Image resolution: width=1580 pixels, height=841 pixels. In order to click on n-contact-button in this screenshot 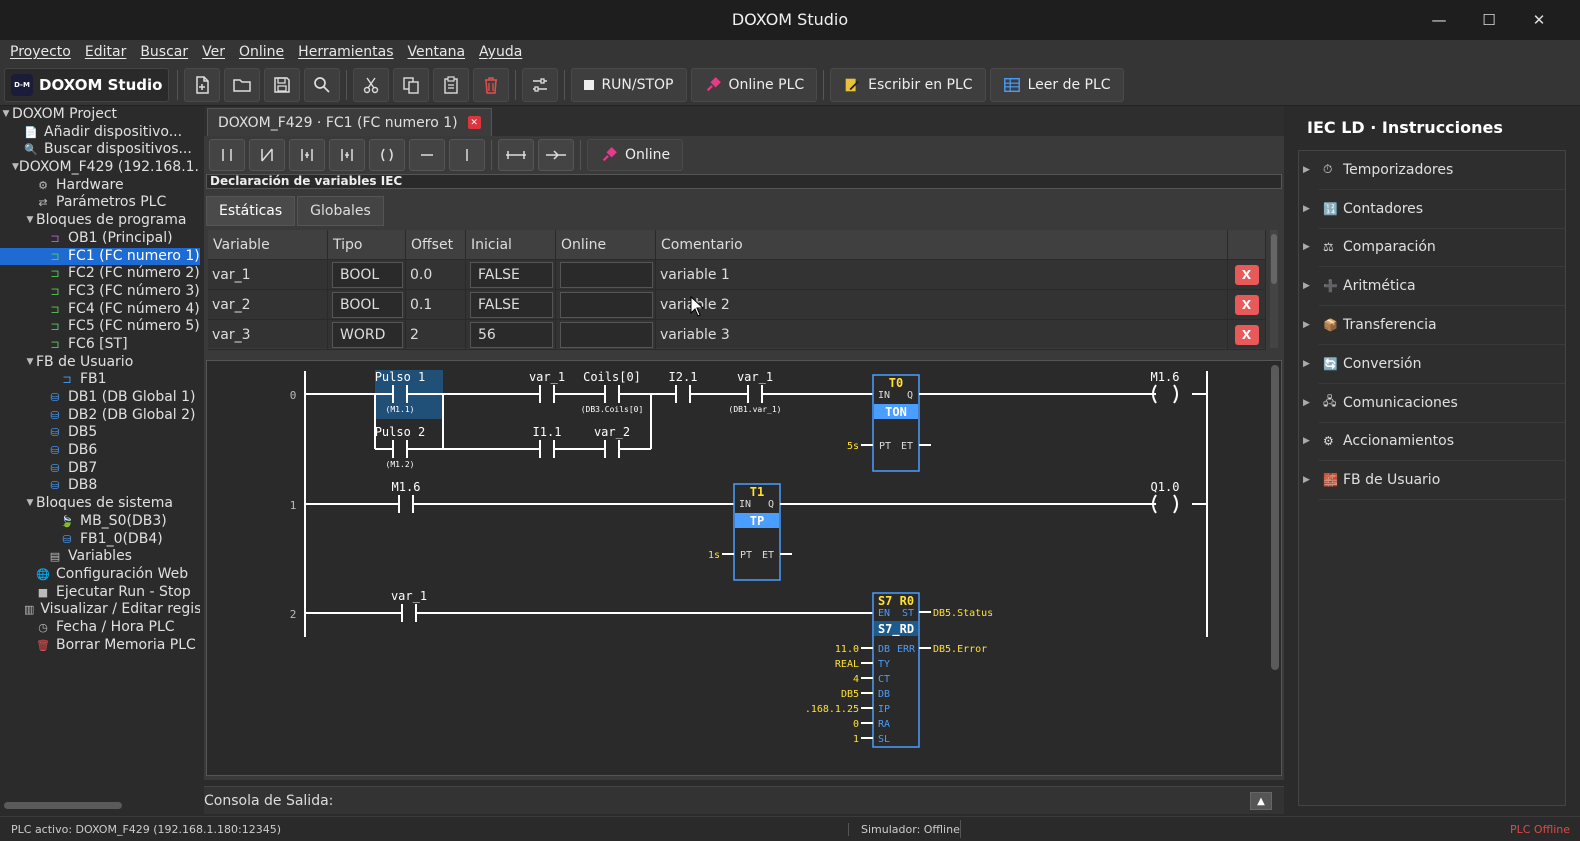, I will do `click(347, 155)`.